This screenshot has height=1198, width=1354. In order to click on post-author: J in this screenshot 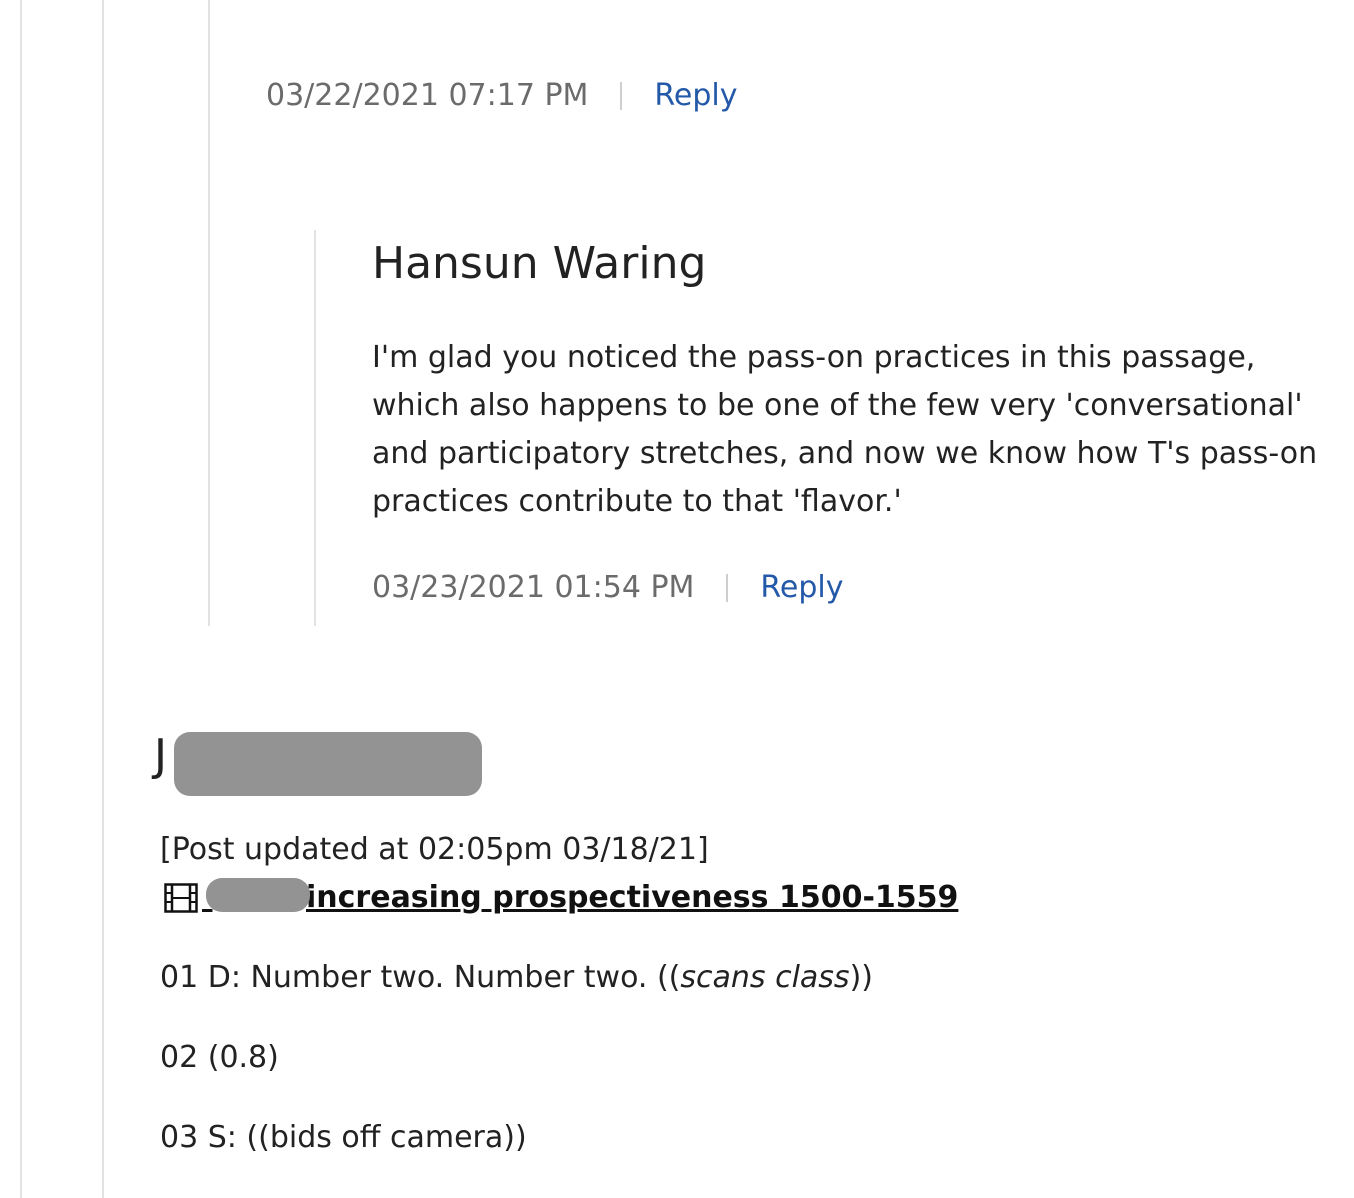, I will do `click(160, 755)`.